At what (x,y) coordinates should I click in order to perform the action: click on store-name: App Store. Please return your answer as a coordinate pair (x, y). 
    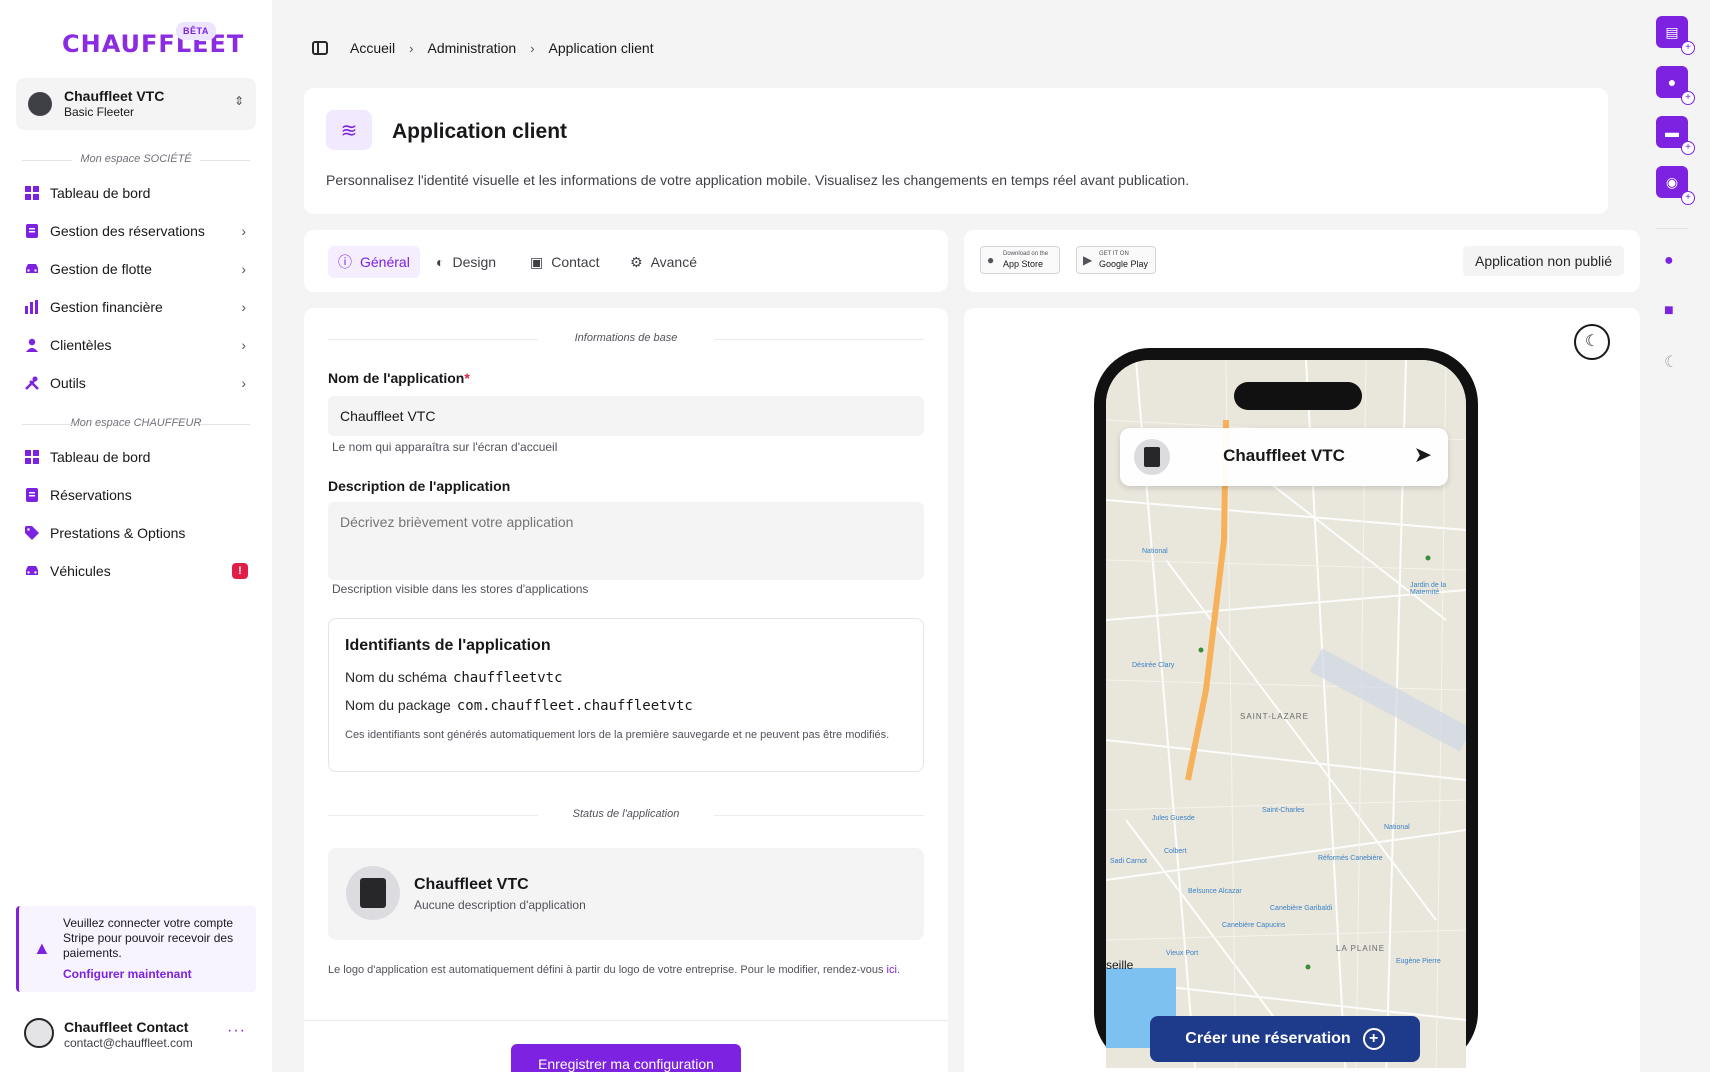
    Looking at the image, I should click on (1023, 264).